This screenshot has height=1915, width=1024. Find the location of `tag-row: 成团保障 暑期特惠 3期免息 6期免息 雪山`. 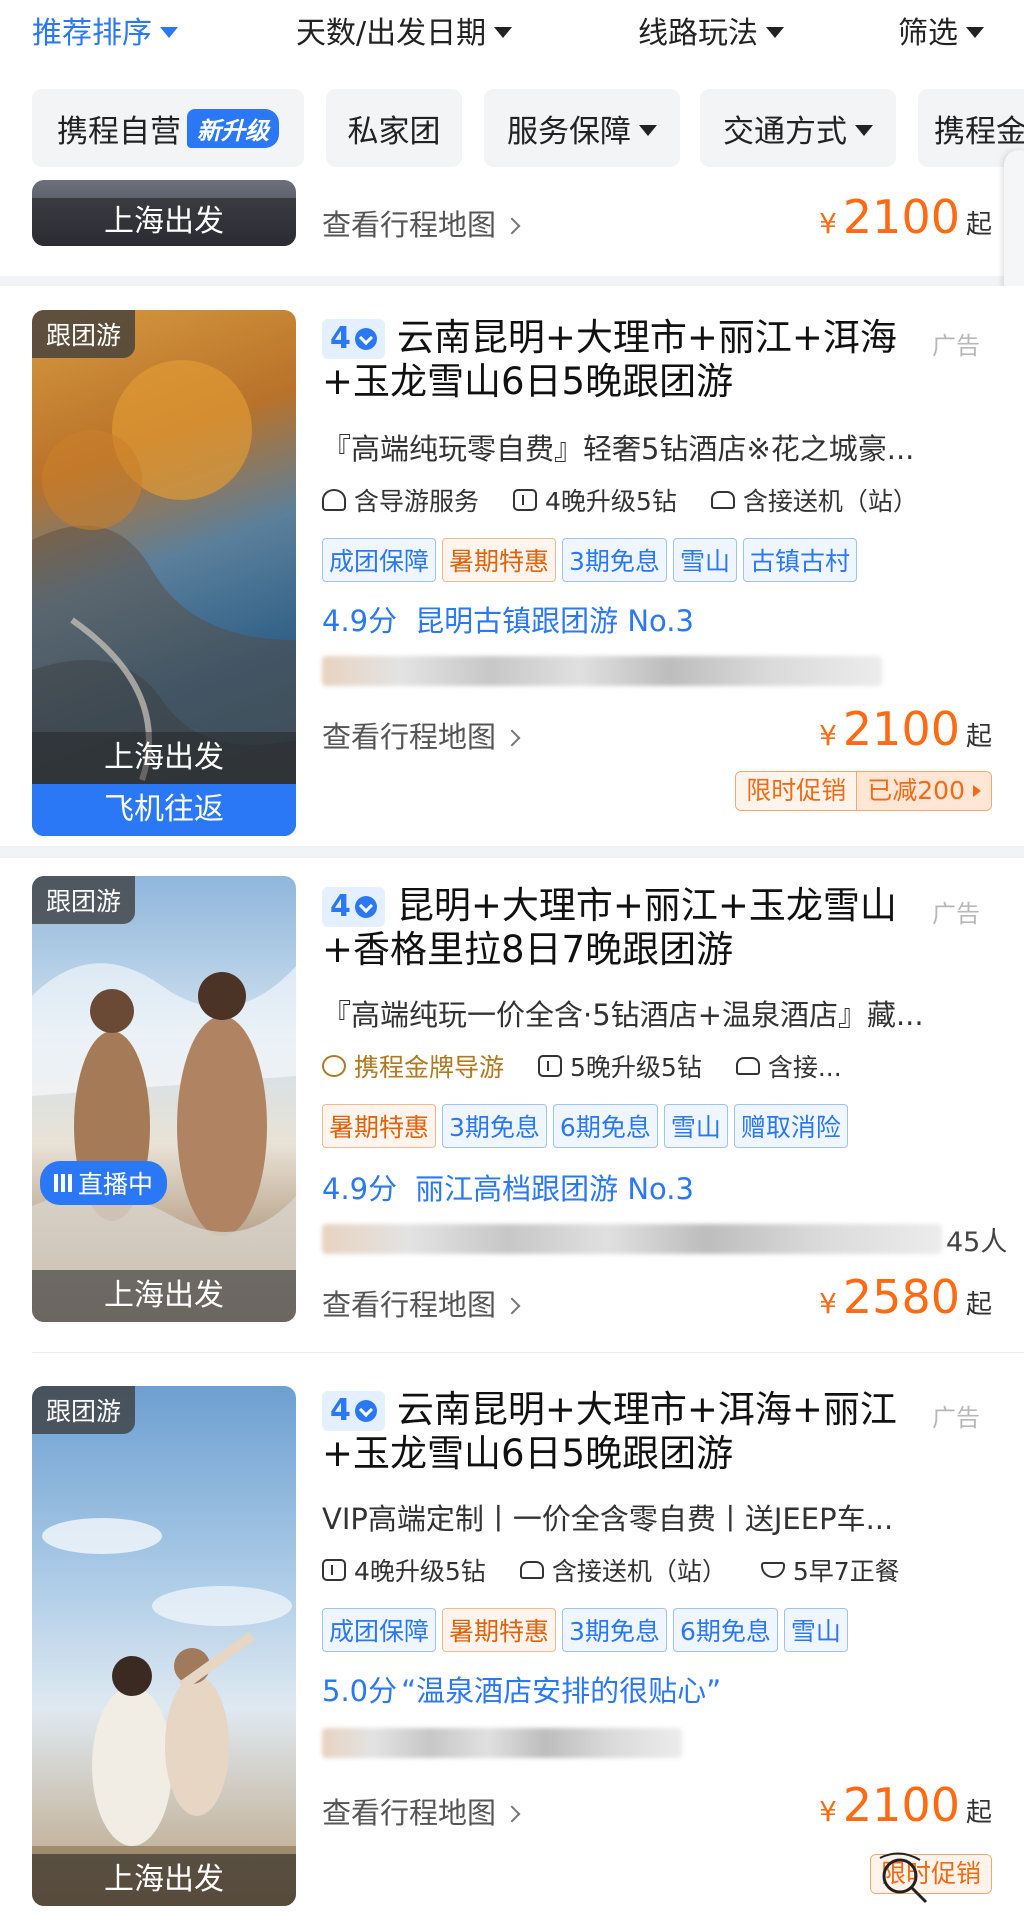

tag-row: 成团保障 暑期特惠 3期免息 6期免息 雪山 is located at coordinates (588, 1630).